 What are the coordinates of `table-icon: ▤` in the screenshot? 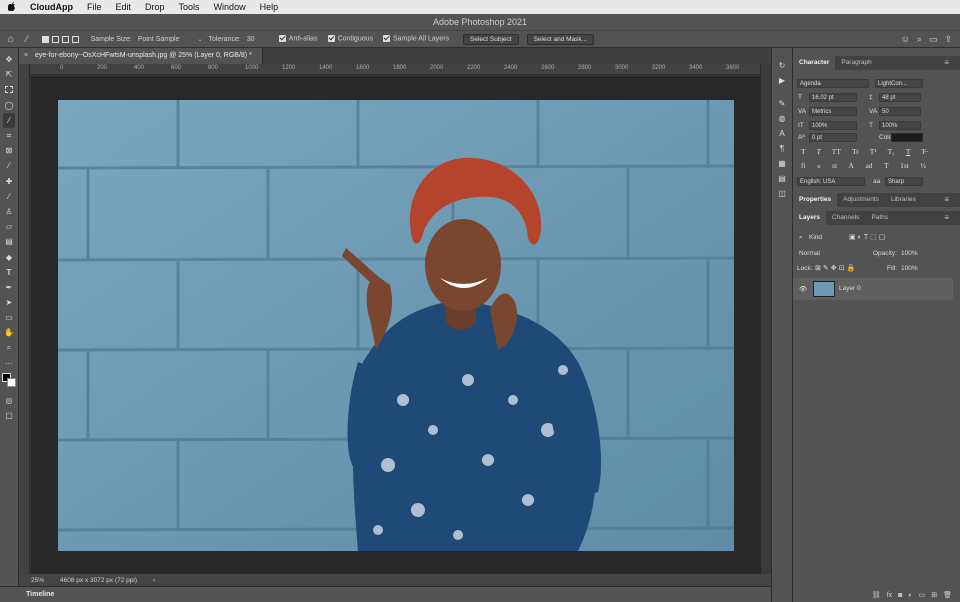 It's located at (782, 178).